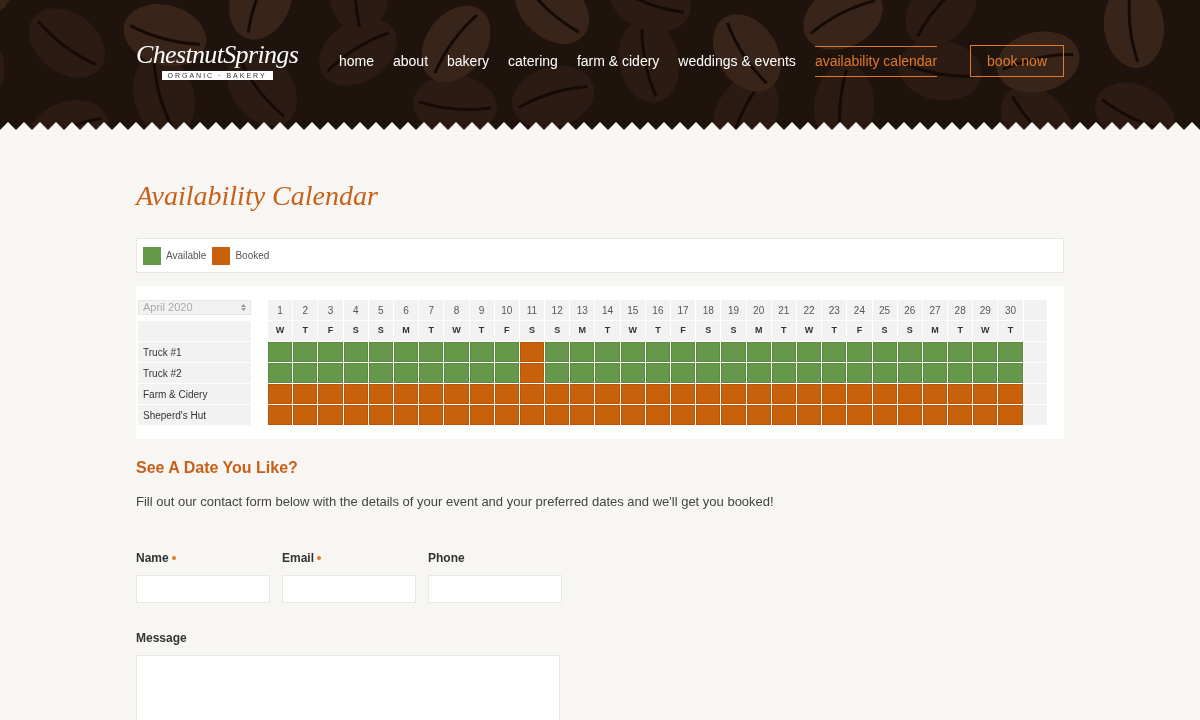  Describe the element at coordinates (298, 558) in the screenshot. I see `field-label: Email` at that location.